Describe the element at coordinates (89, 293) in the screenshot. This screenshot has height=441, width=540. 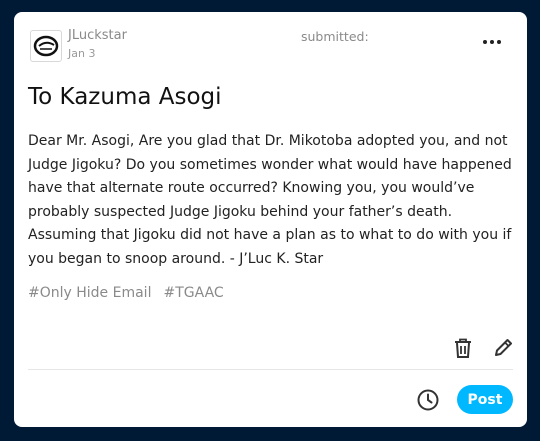
I see `tag: #Only Hide Email` at that location.